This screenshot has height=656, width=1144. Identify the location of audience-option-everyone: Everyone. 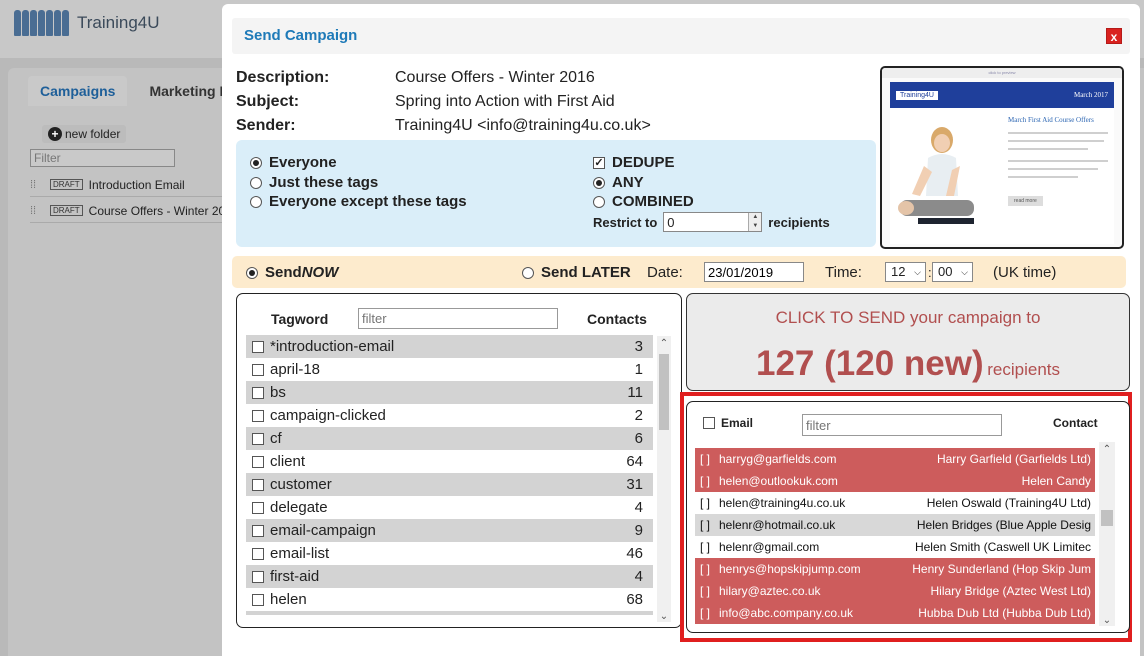
(293, 162).